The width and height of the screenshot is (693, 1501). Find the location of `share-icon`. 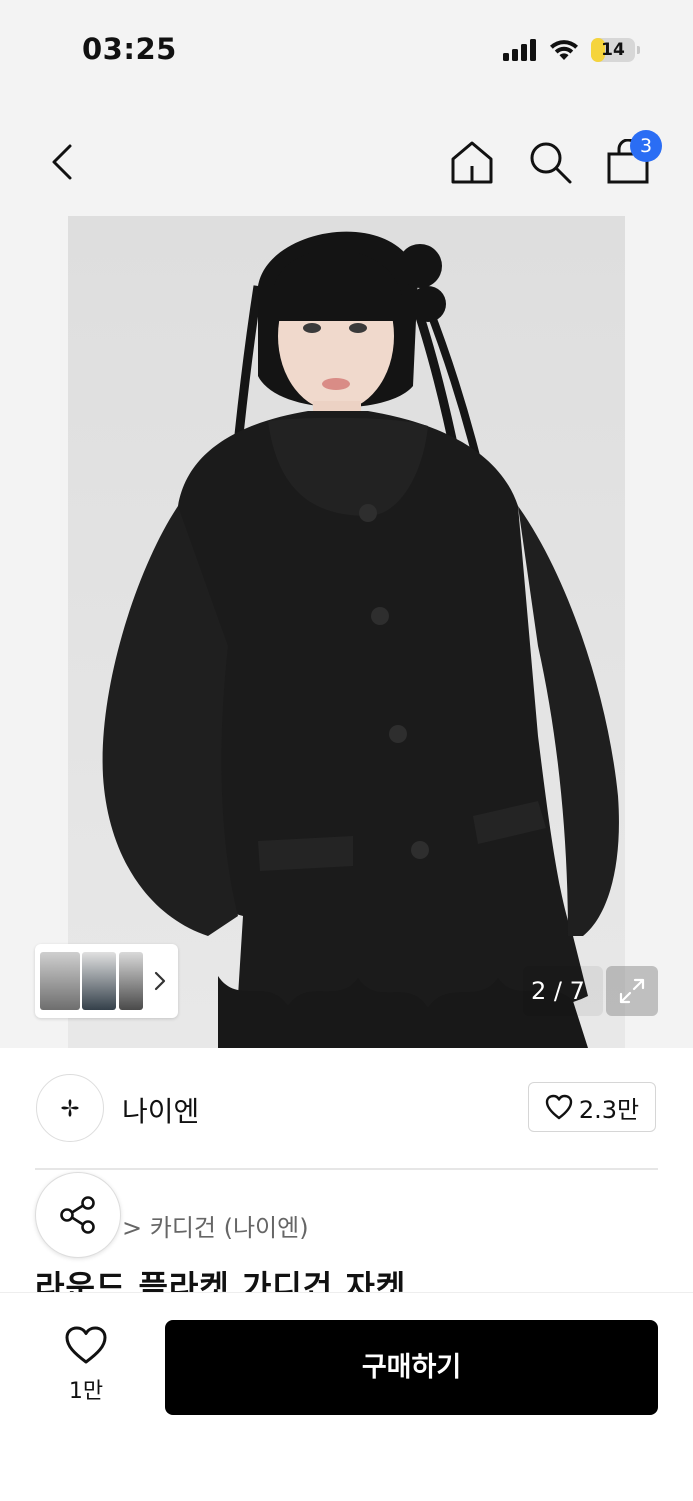

share-icon is located at coordinates (77, 1215).